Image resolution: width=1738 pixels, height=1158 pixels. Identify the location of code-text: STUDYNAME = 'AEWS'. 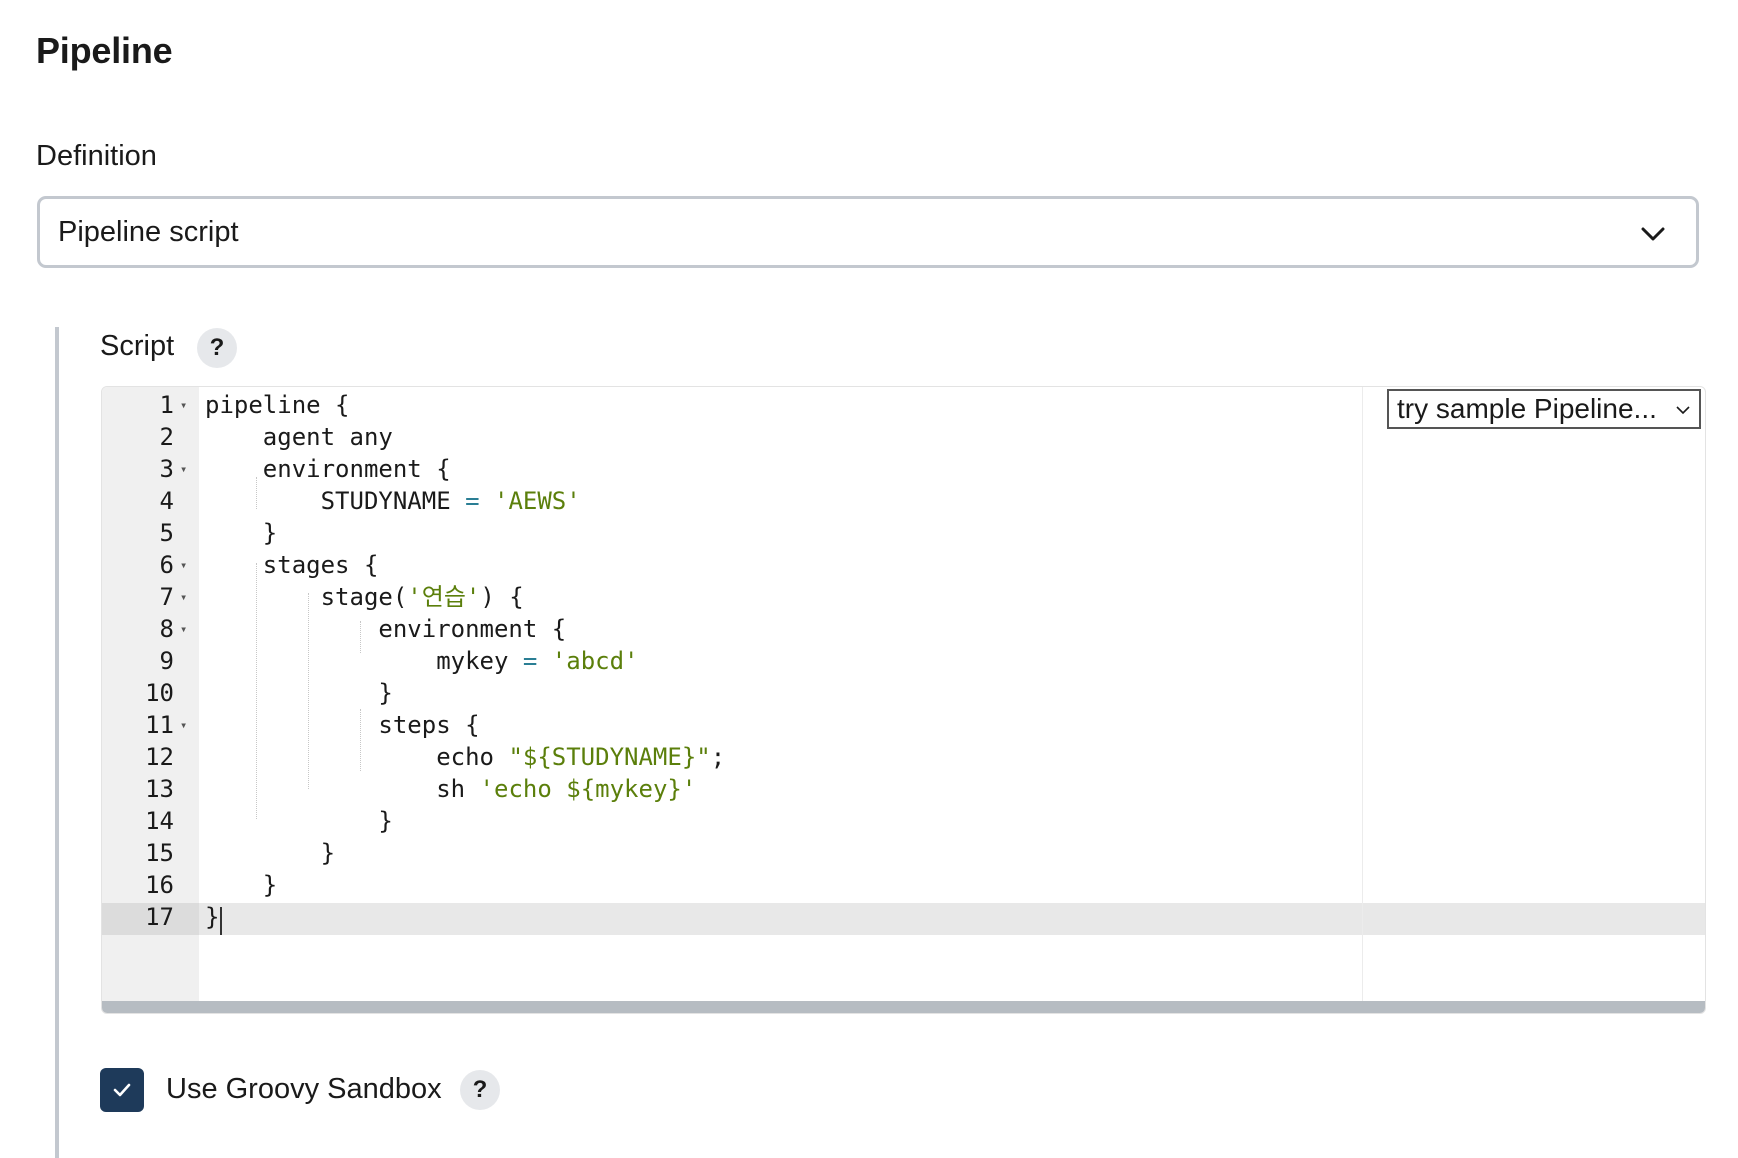
(393, 501).